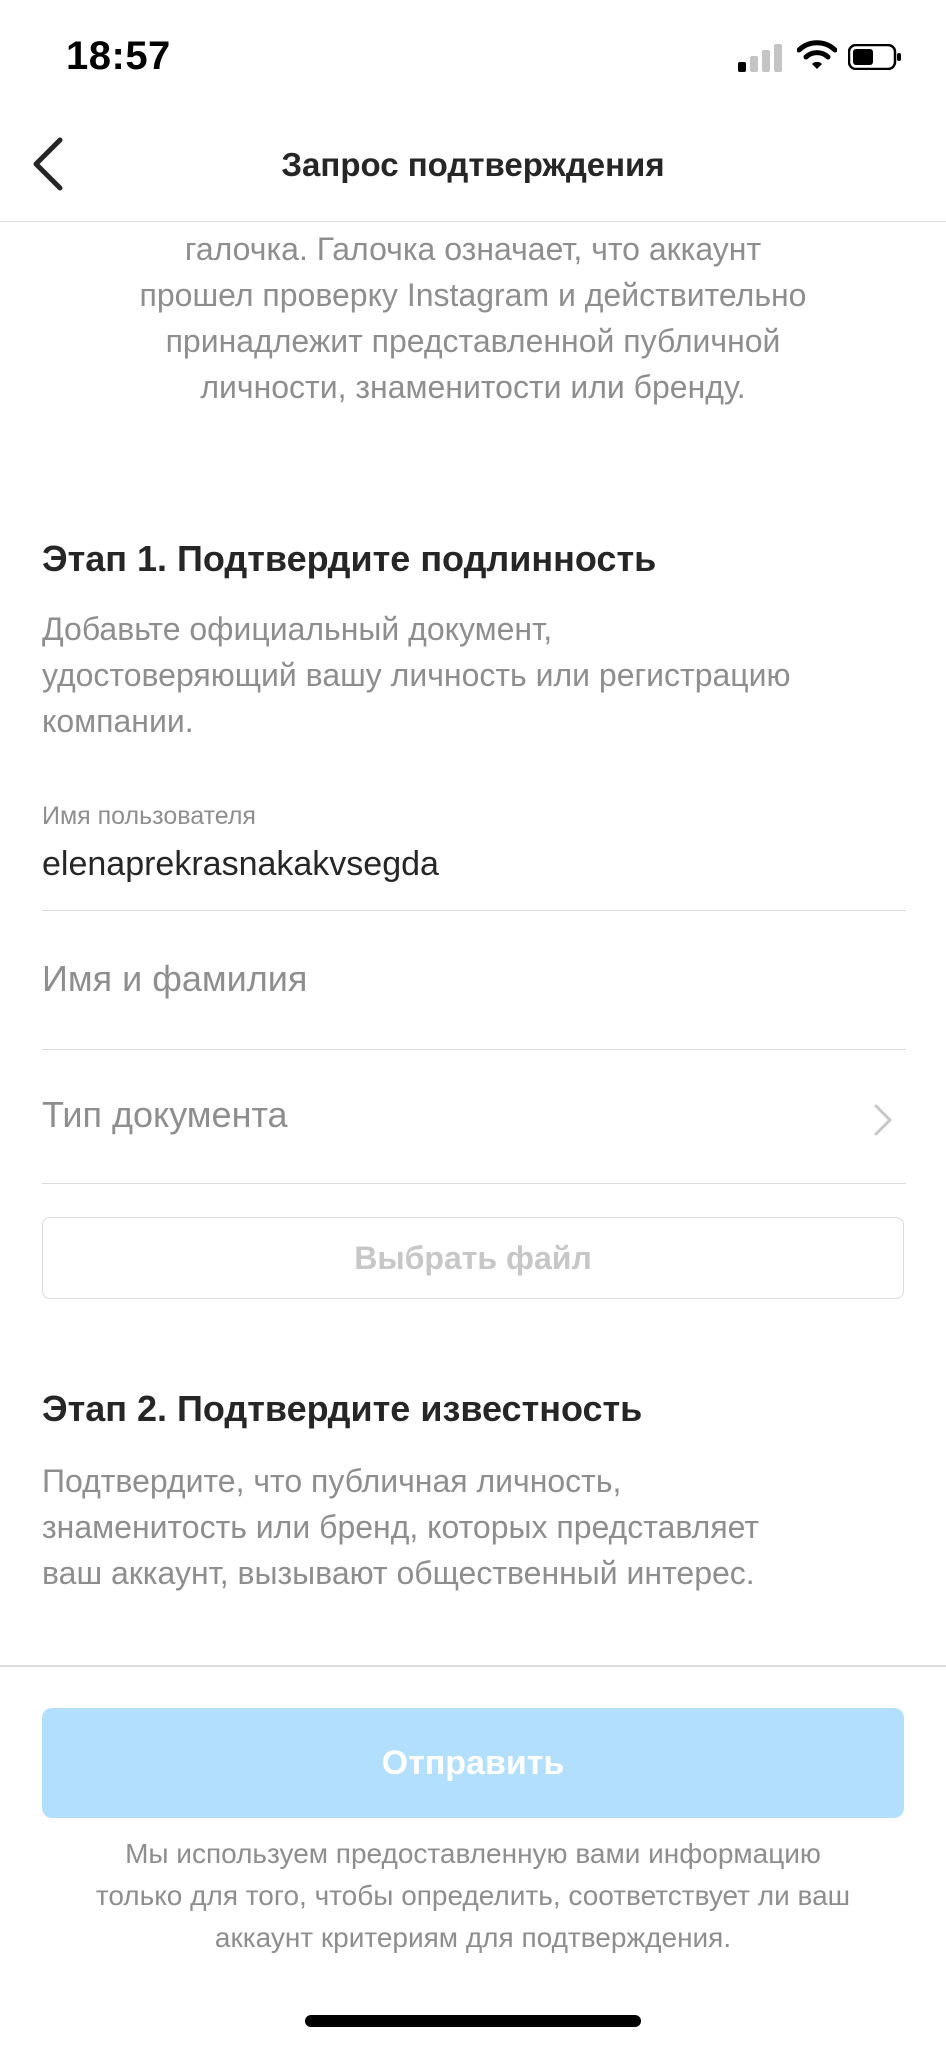 The height and width of the screenshot is (2048, 946). Describe the element at coordinates (165, 1115) in the screenshot. I see `document-type-select: Тип документа` at that location.